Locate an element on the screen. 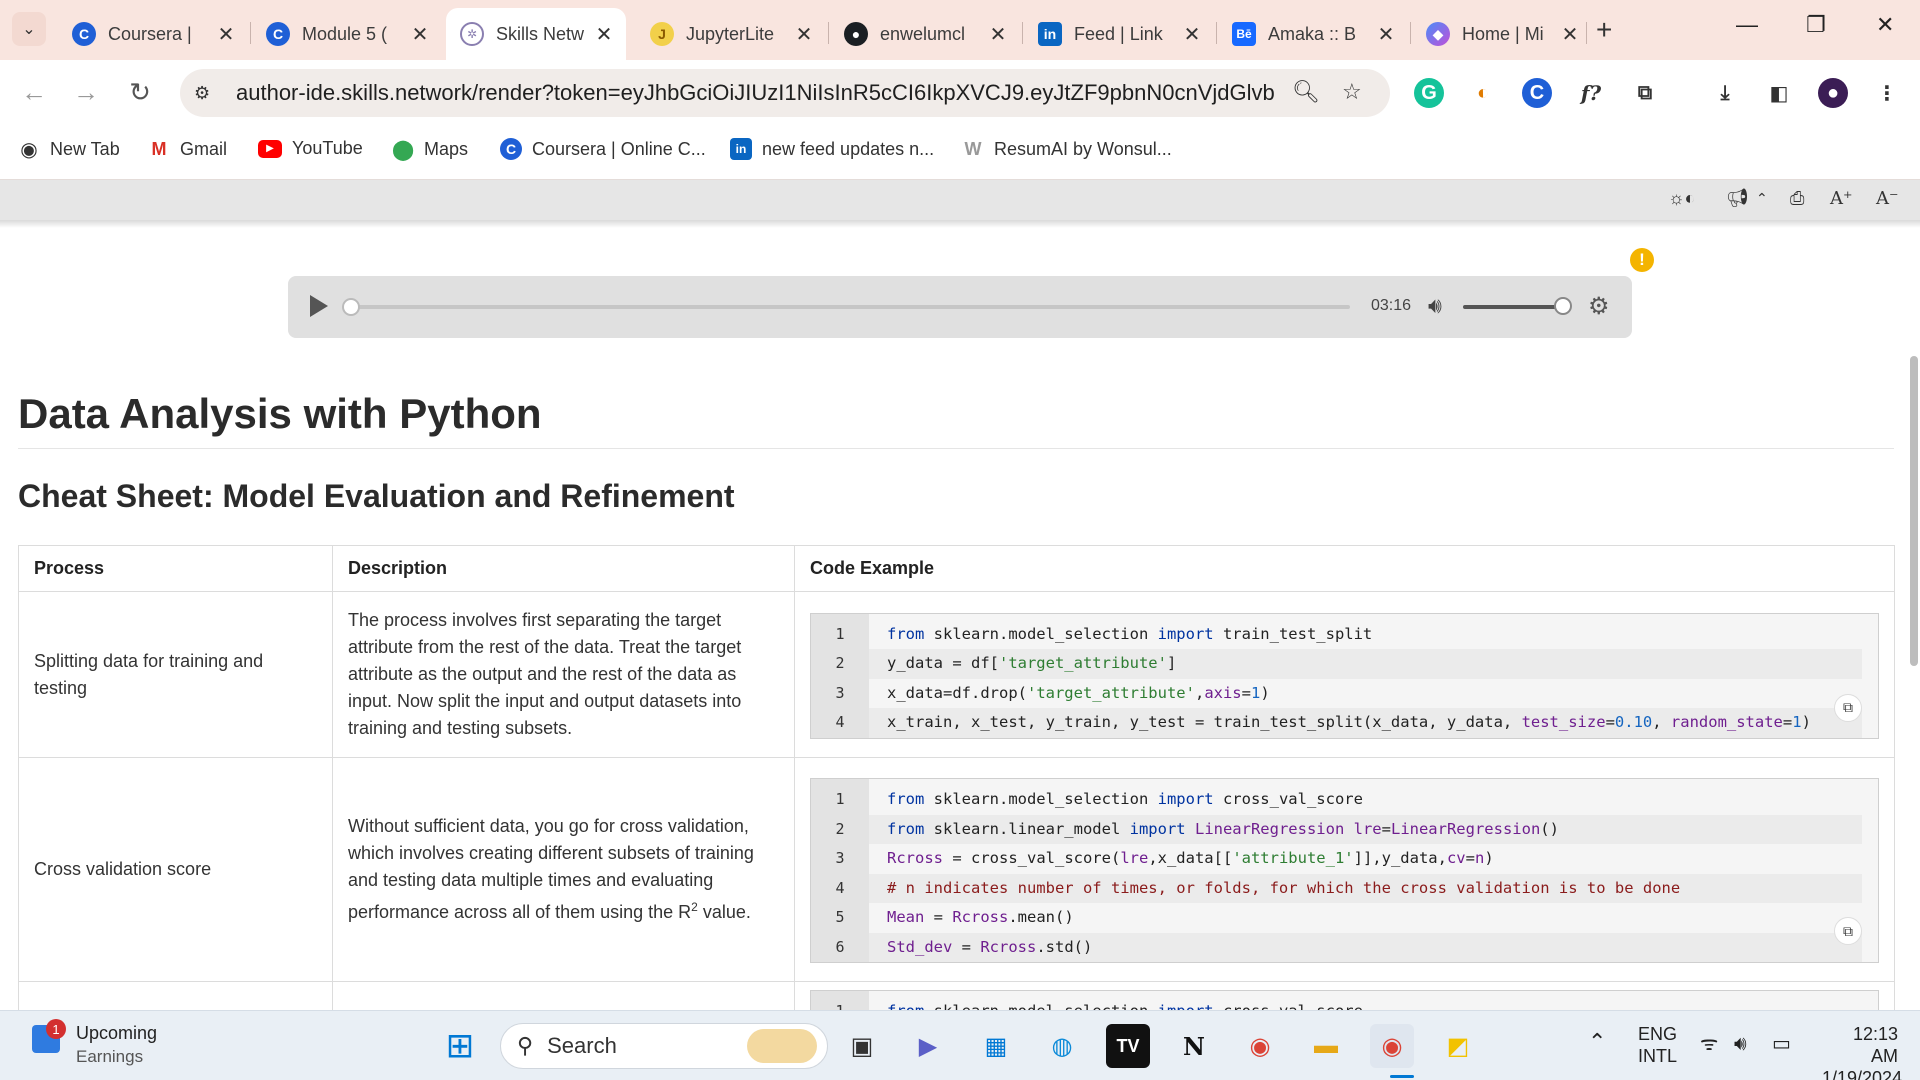  contrast-toggle-icon: ☼◐ is located at coordinates (1681, 198).